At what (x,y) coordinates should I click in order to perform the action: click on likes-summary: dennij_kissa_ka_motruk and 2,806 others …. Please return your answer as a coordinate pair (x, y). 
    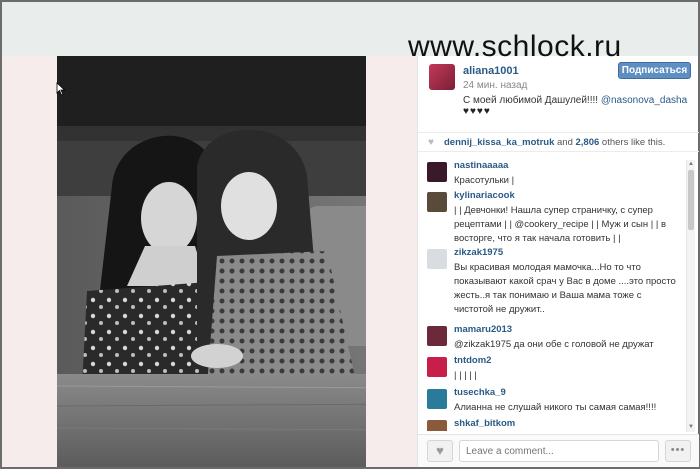
    Looking at the image, I should click on (554, 142).